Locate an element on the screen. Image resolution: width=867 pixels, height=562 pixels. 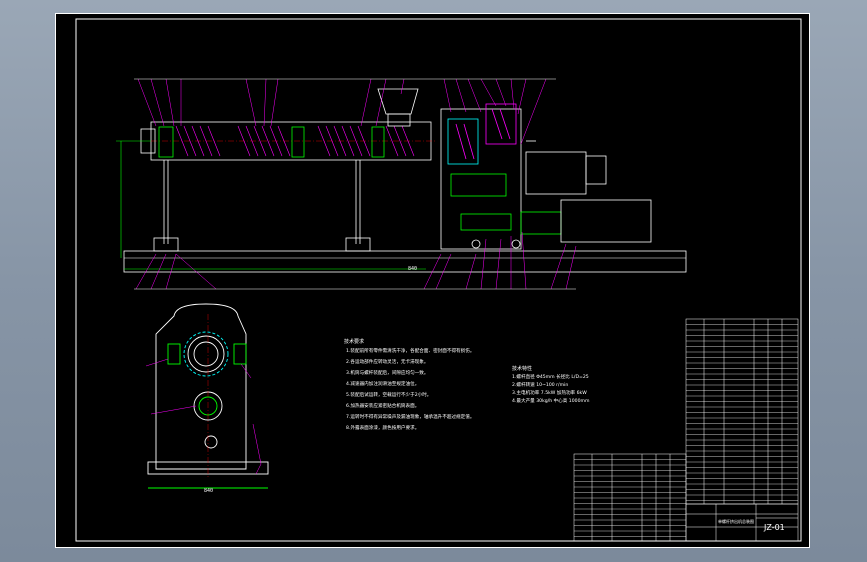
parts-list-lower-rows is located at coordinates (630, 498).